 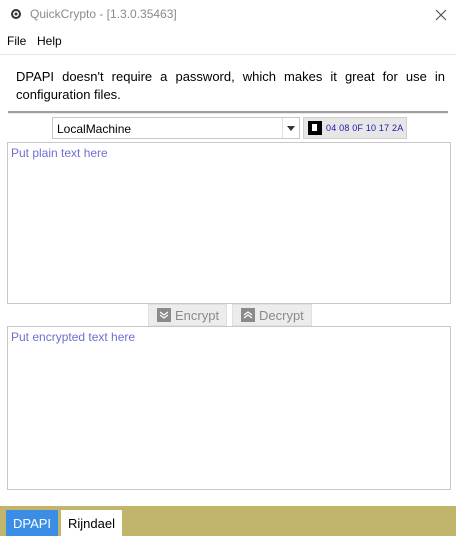 I want to click on menu-file: File, so click(x=16, y=41).